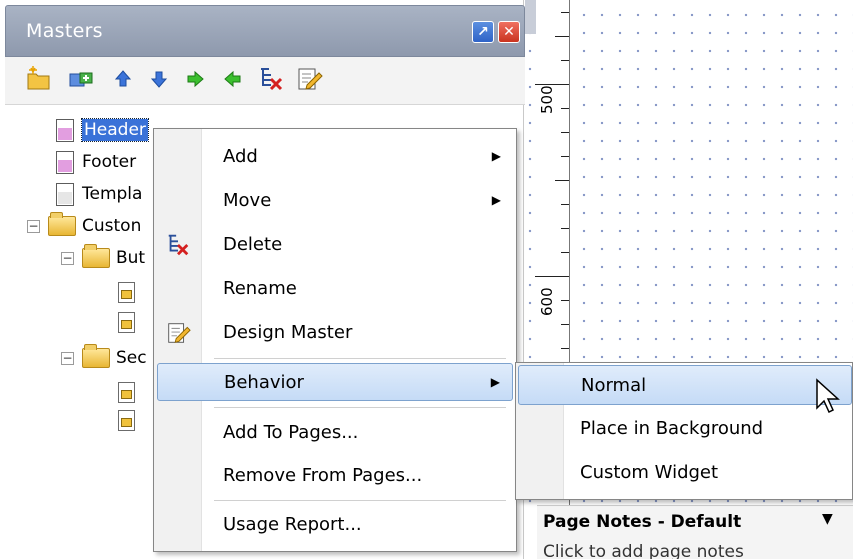 The height and width of the screenshot is (559, 853). What do you see at coordinates (195, 79) in the screenshot?
I see `indent-icon` at bounding box center [195, 79].